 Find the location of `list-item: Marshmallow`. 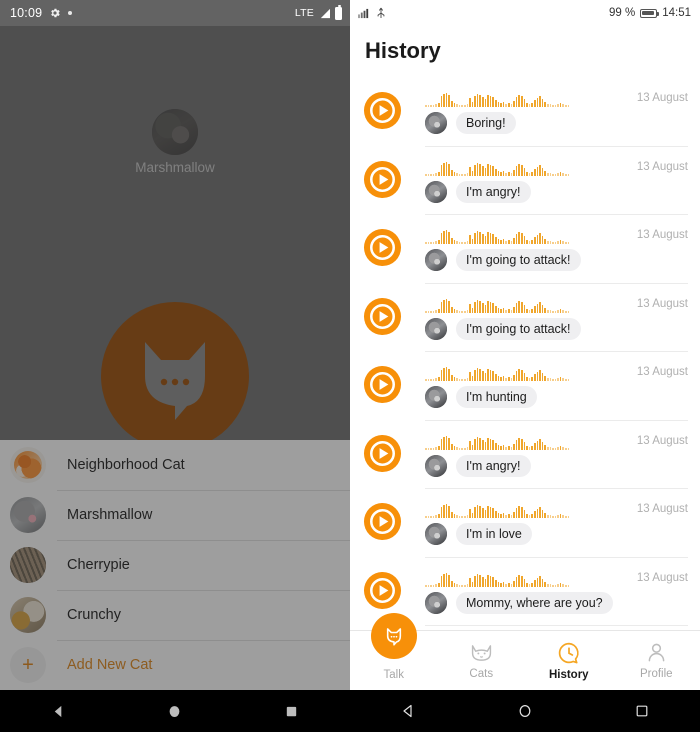

list-item: Marshmallow is located at coordinates (175, 515).